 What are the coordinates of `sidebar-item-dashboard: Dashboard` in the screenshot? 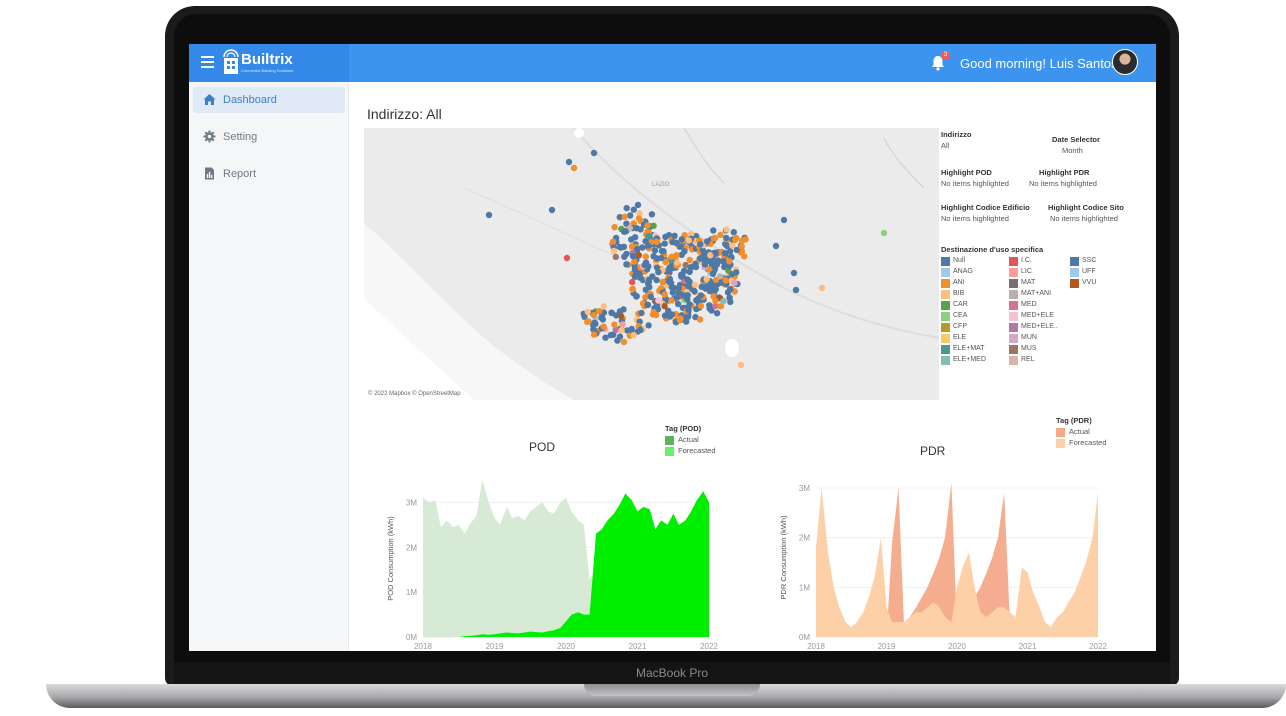 It's located at (269, 100).